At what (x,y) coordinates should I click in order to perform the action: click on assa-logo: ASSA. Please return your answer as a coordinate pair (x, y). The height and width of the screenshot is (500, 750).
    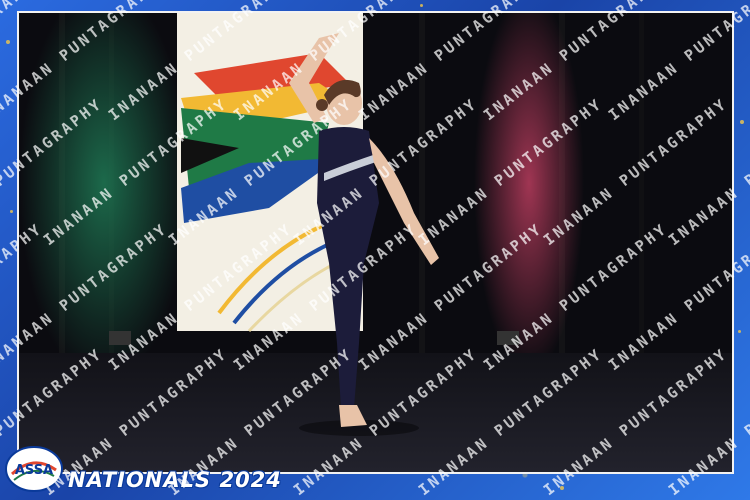
    Looking at the image, I should click on (34, 469).